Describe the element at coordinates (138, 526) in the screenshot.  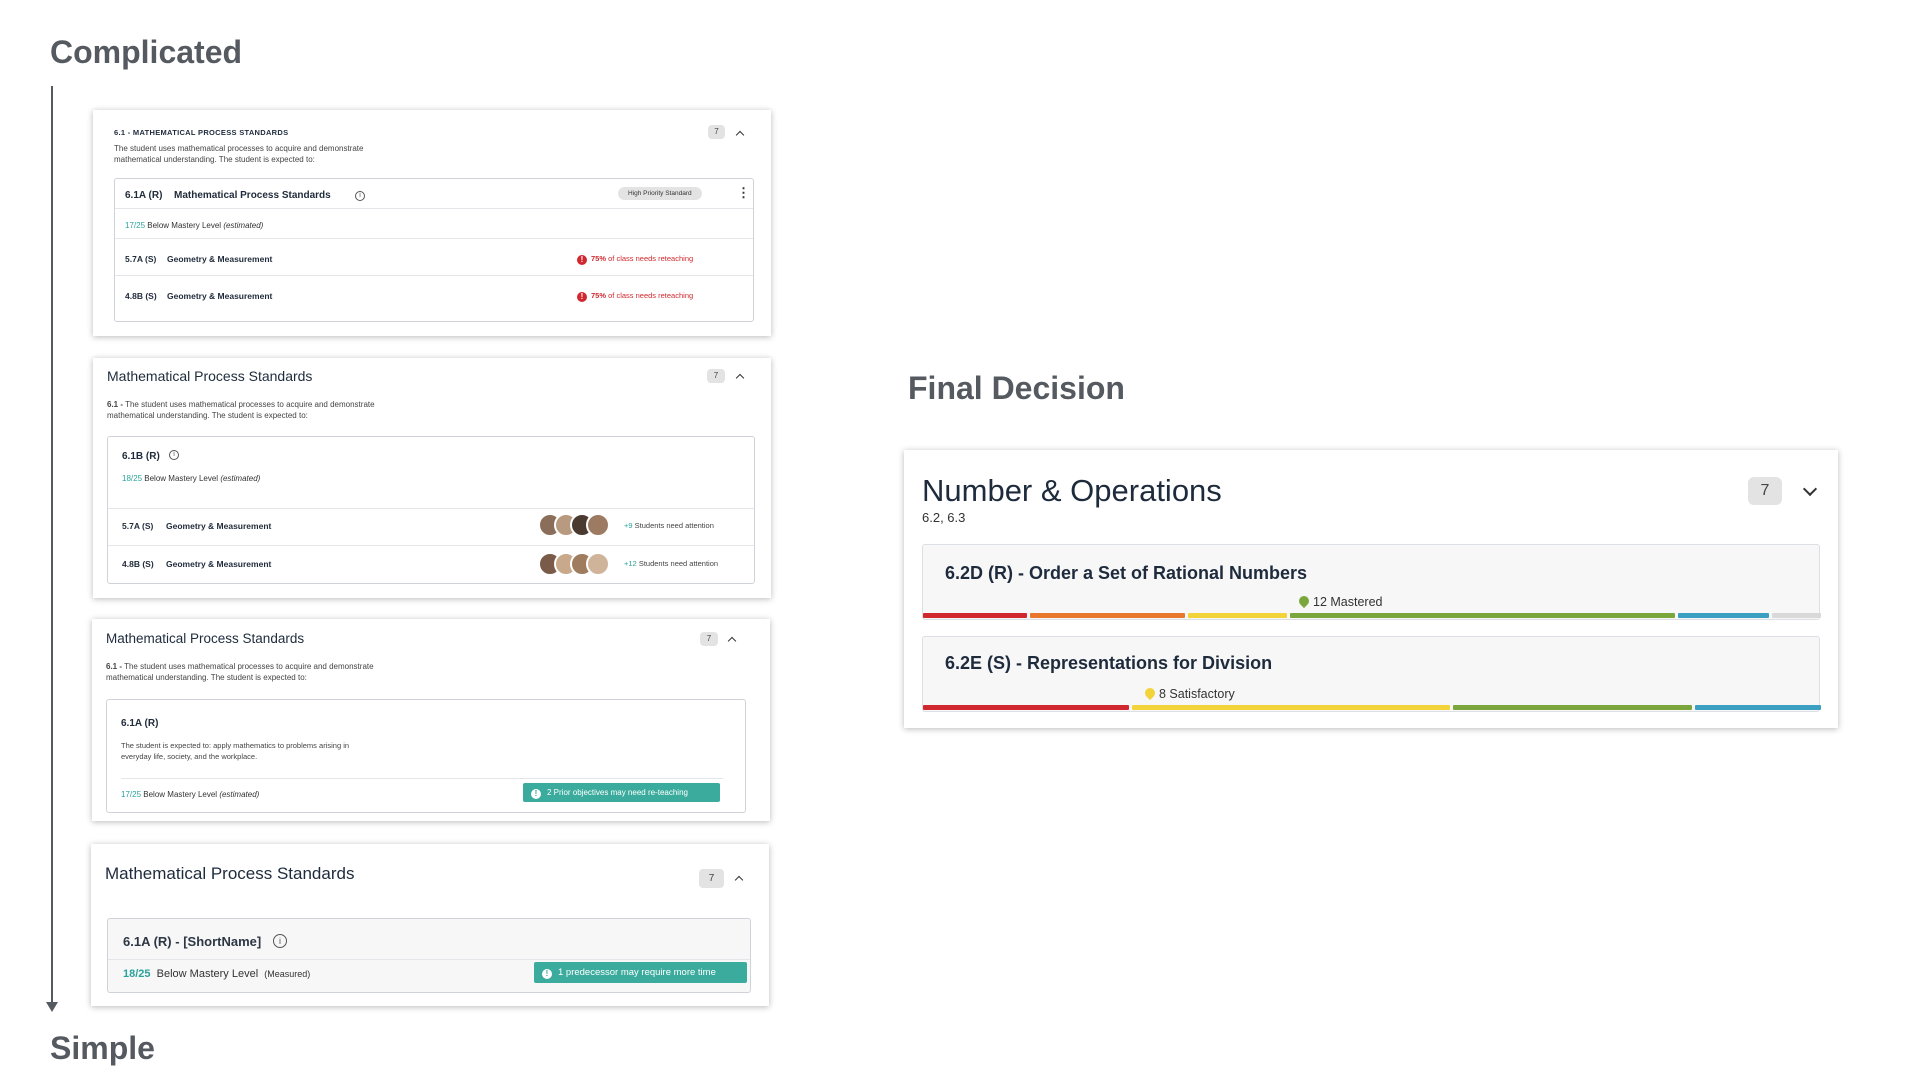
I see `prereq-code: 5.7A (S)` at that location.